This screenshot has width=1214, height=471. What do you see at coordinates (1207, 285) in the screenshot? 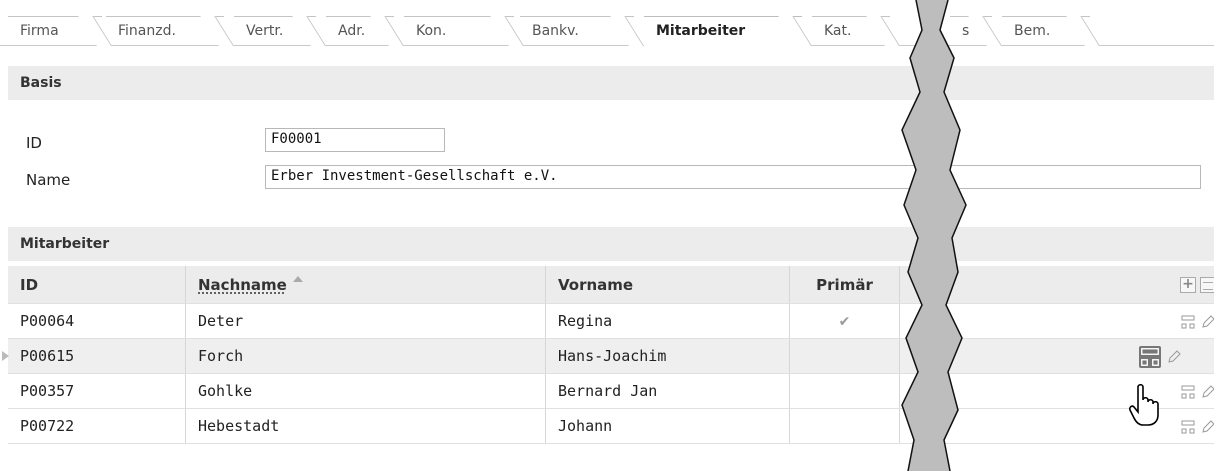
I see `table-settings-icon` at bounding box center [1207, 285].